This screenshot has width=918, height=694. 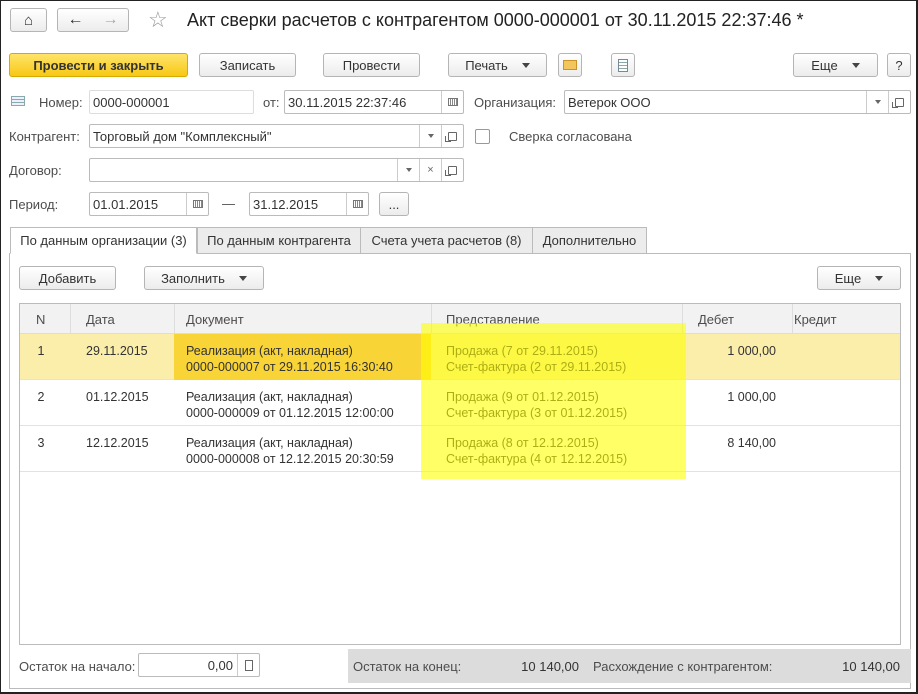 What do you see at coordinates (276, 170) in the screenshot?
I see `contract-field: ×` at bounding box center [276, 170].